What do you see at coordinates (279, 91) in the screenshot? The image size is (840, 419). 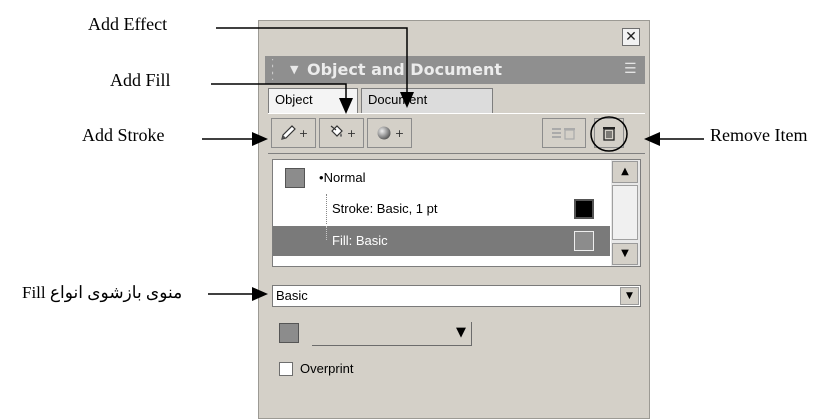 I see `add-fill-leader` at bounding box center [279, 91].